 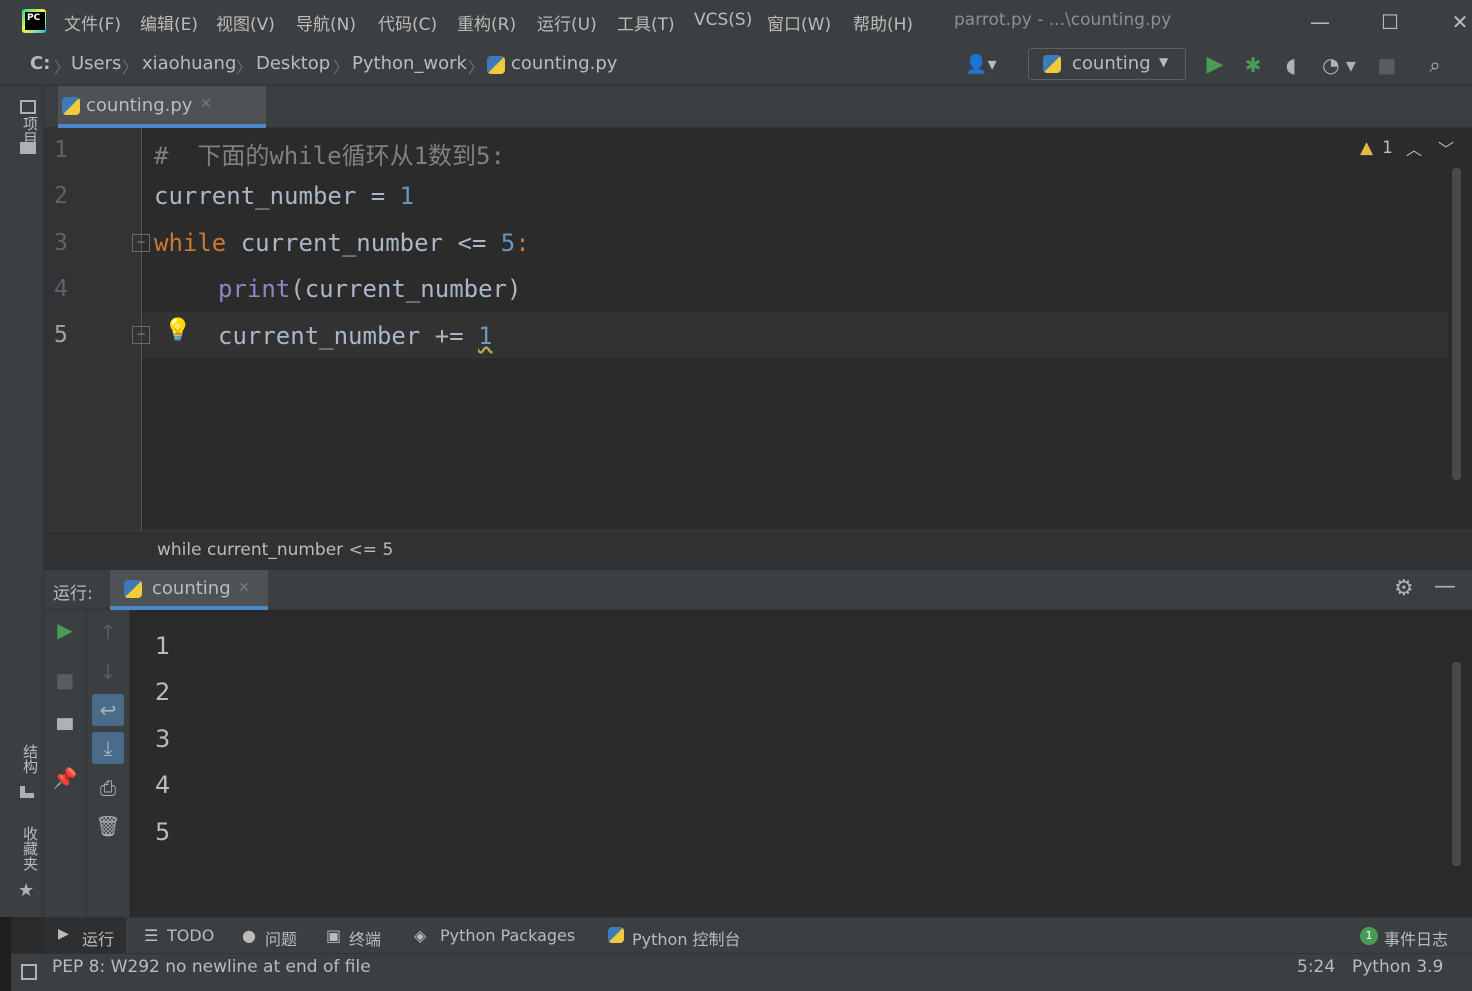 What do you see at coordinates (1459, 22) in the screenshot?
I see `close-icon: ✕` at bounding box center [1459, 22].